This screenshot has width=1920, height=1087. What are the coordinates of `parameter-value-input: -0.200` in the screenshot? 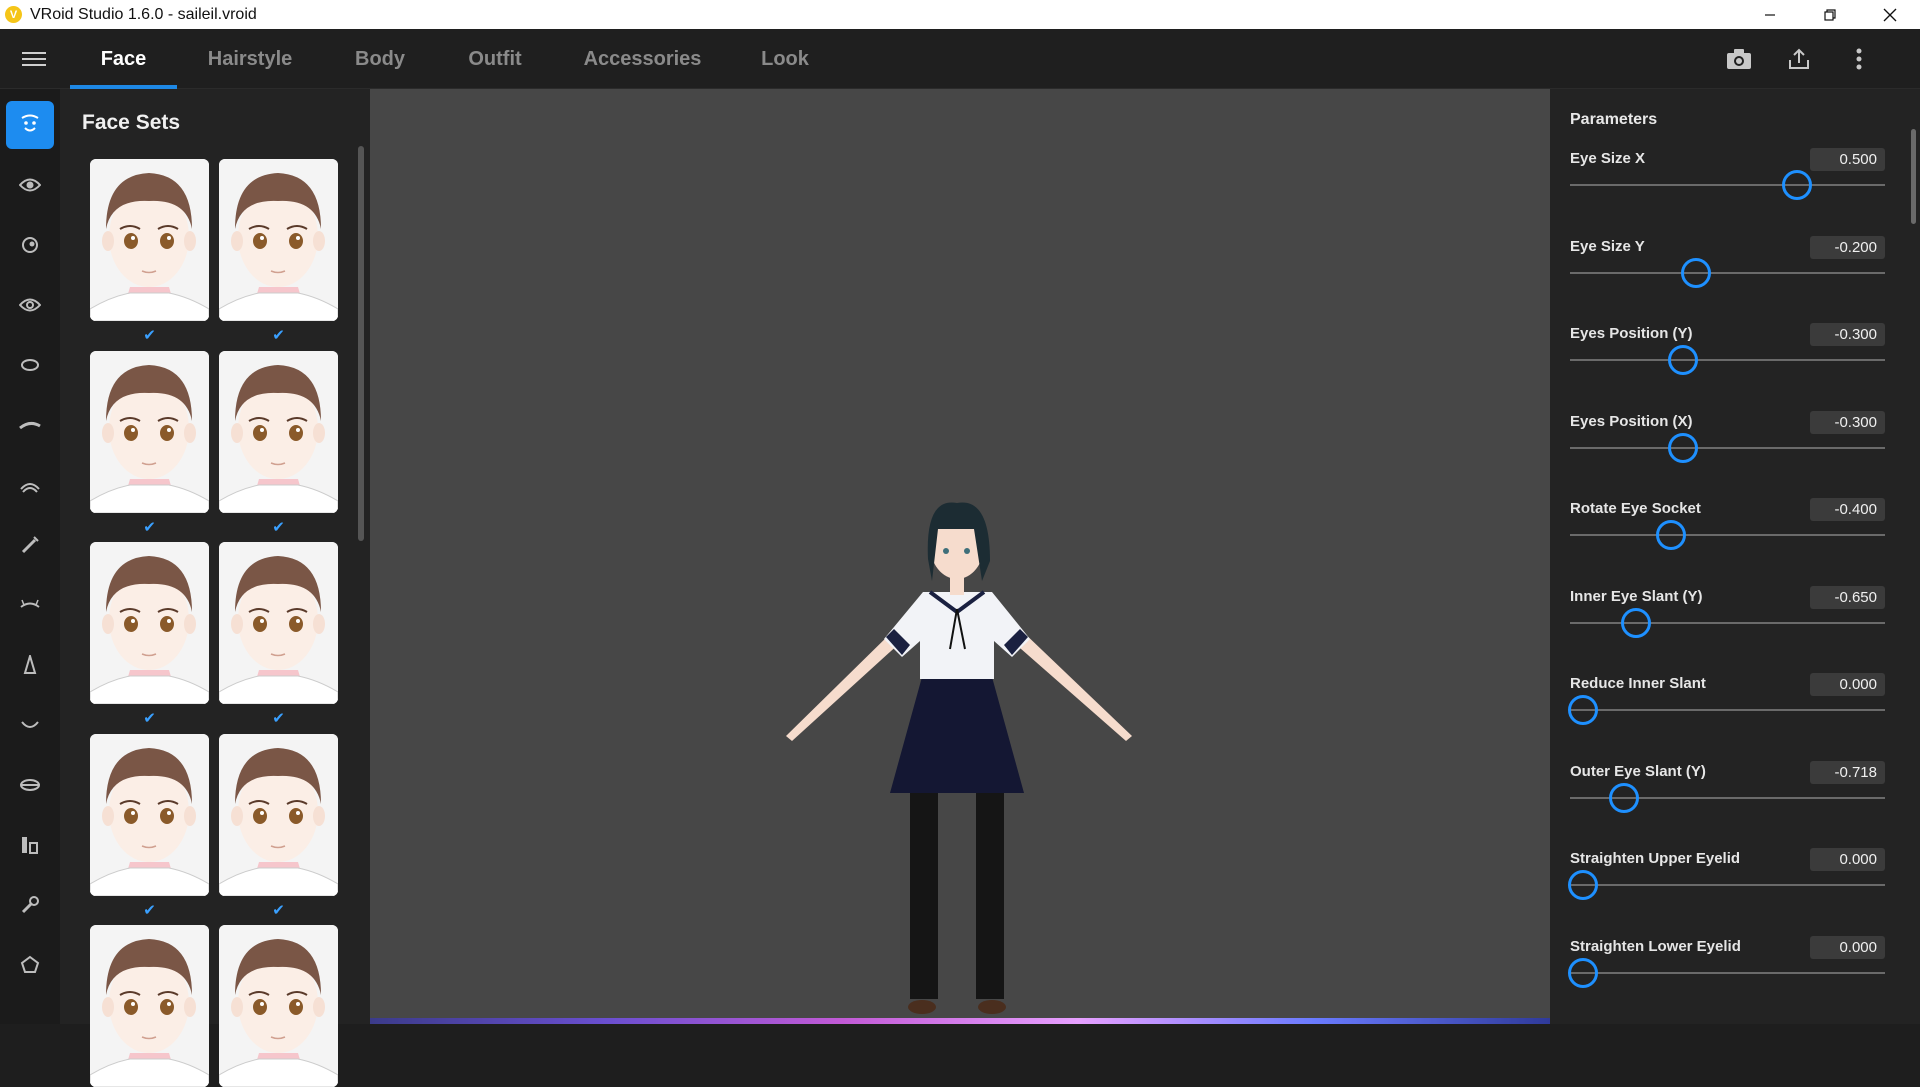 It's located at (1847, 247).